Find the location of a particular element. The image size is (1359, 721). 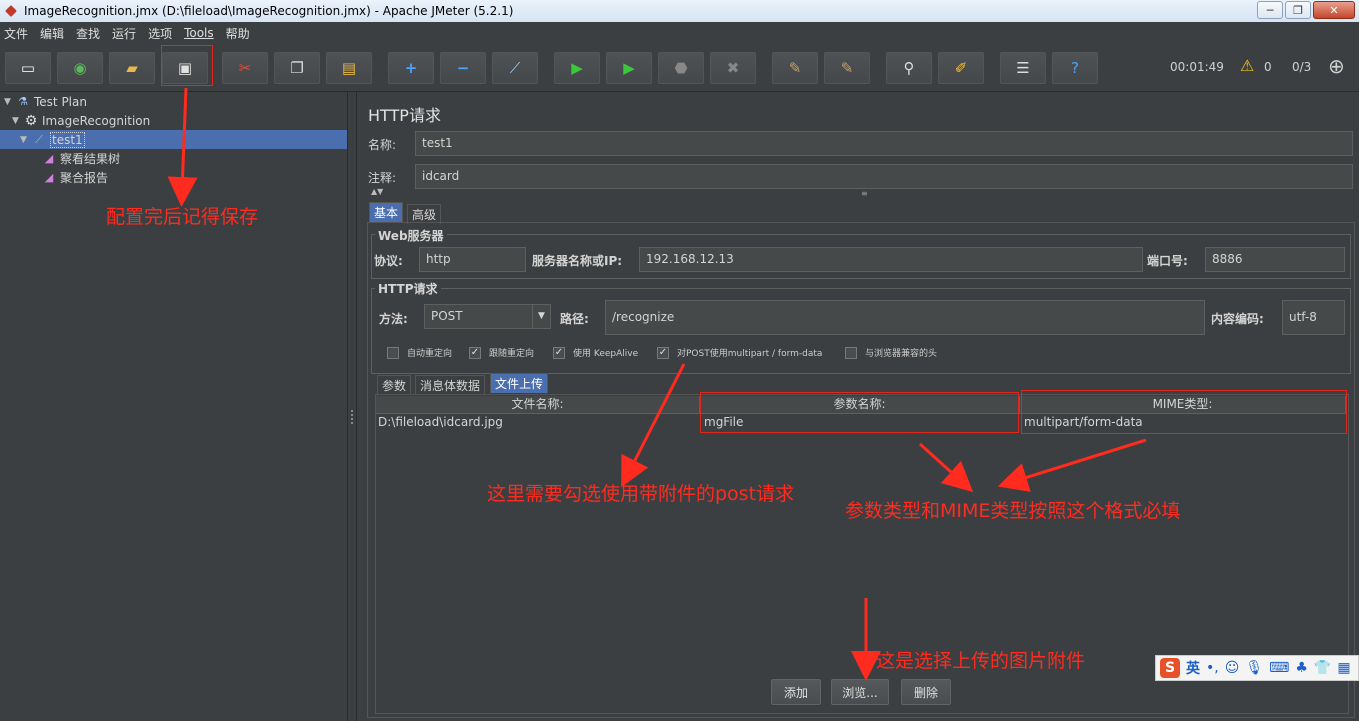

ime-toolbar: S 英 •, ☺ 🎙 ⌨ ♣ 👕 ▦ is located at coordinates (1257, 668).